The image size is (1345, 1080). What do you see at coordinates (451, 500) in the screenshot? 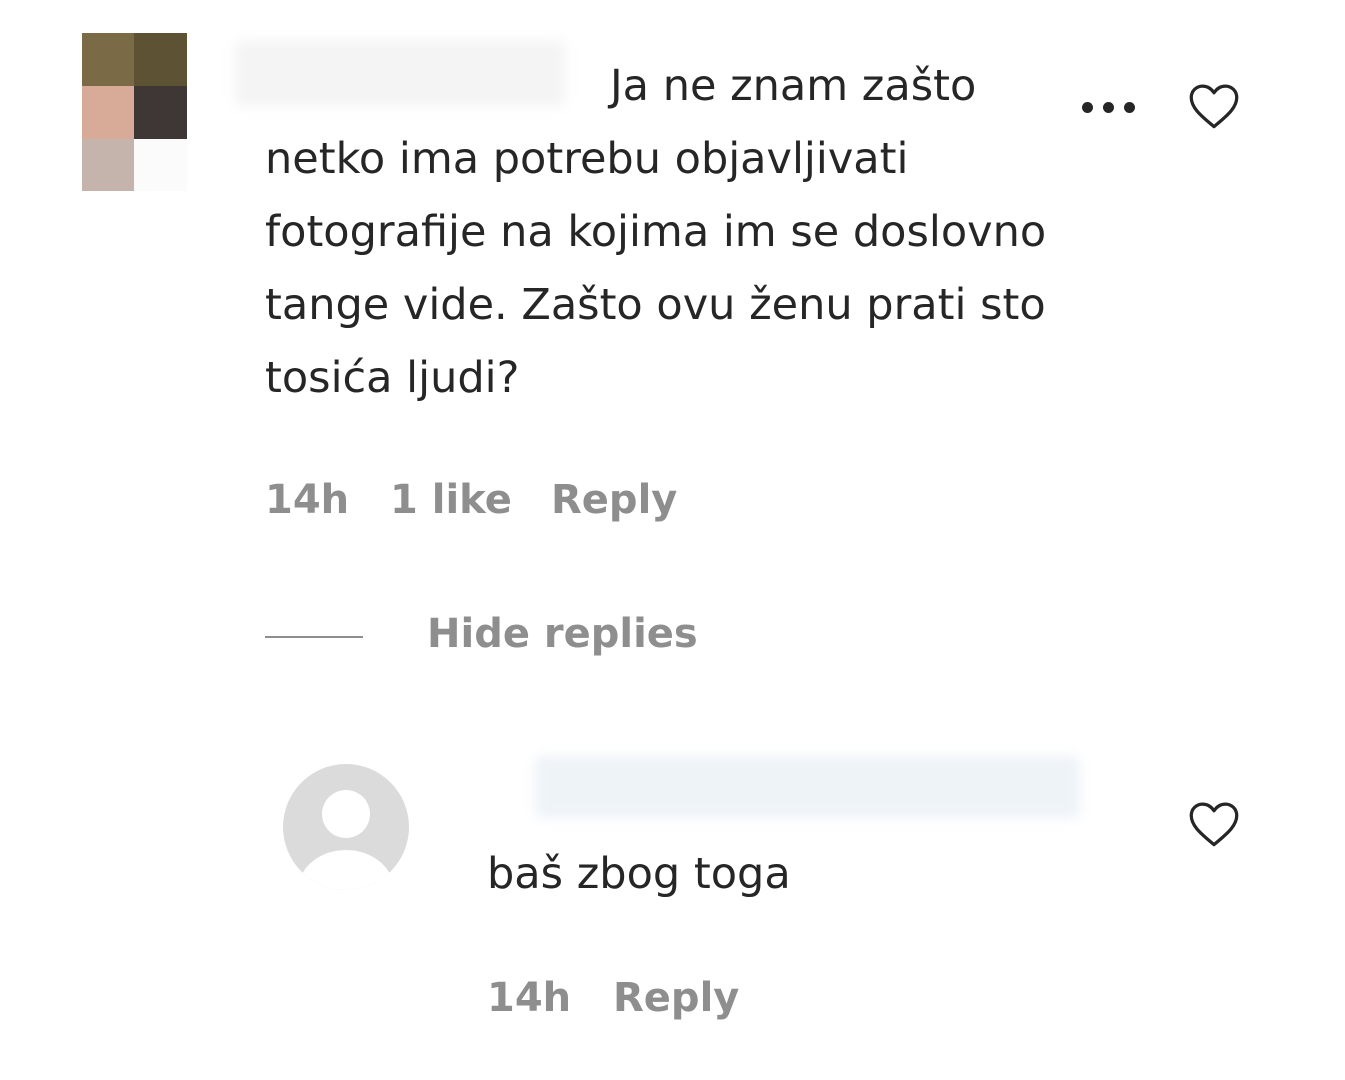
I see `comment-likes-count: 1 like` at bounding box center [451, 500].